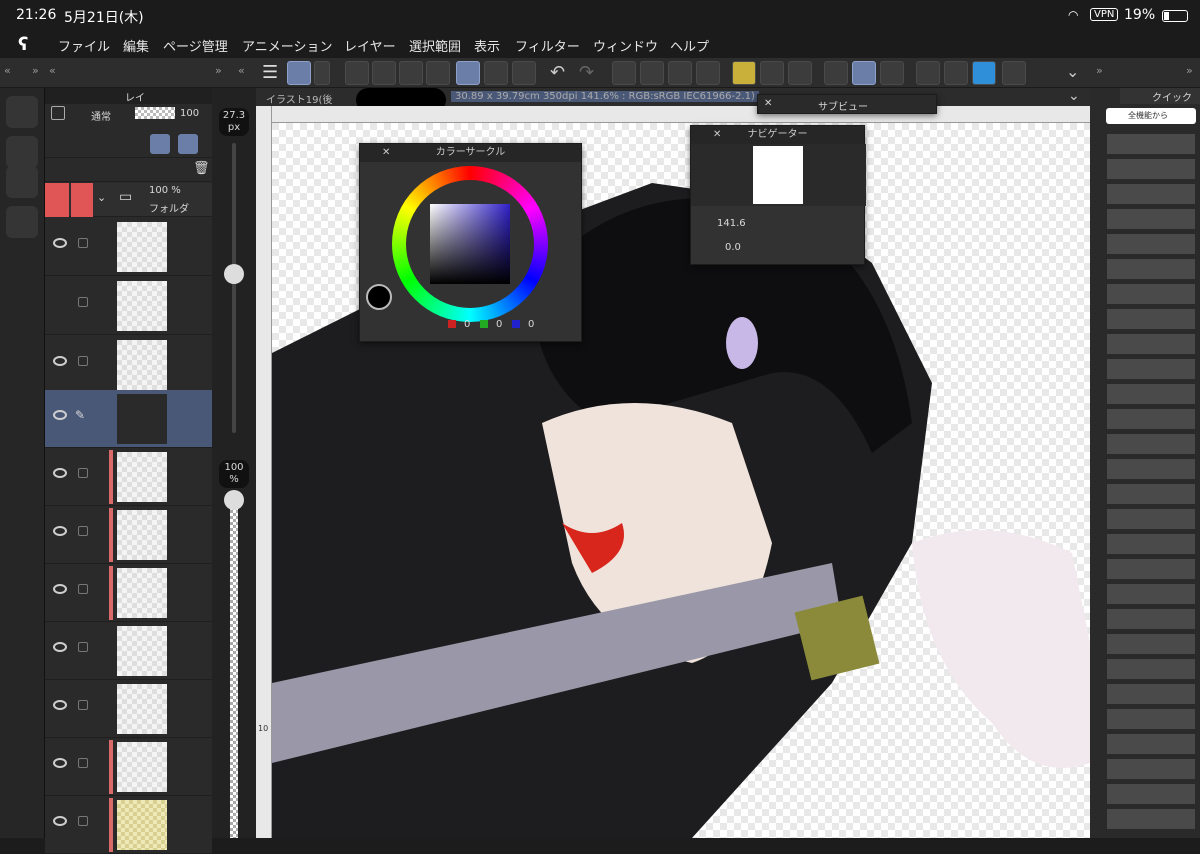 This screenshot has width=1200, height=854. Describe the element at coordinates (547, 45) in the screenshot. I see `menu-filter: フィルター` at that location.